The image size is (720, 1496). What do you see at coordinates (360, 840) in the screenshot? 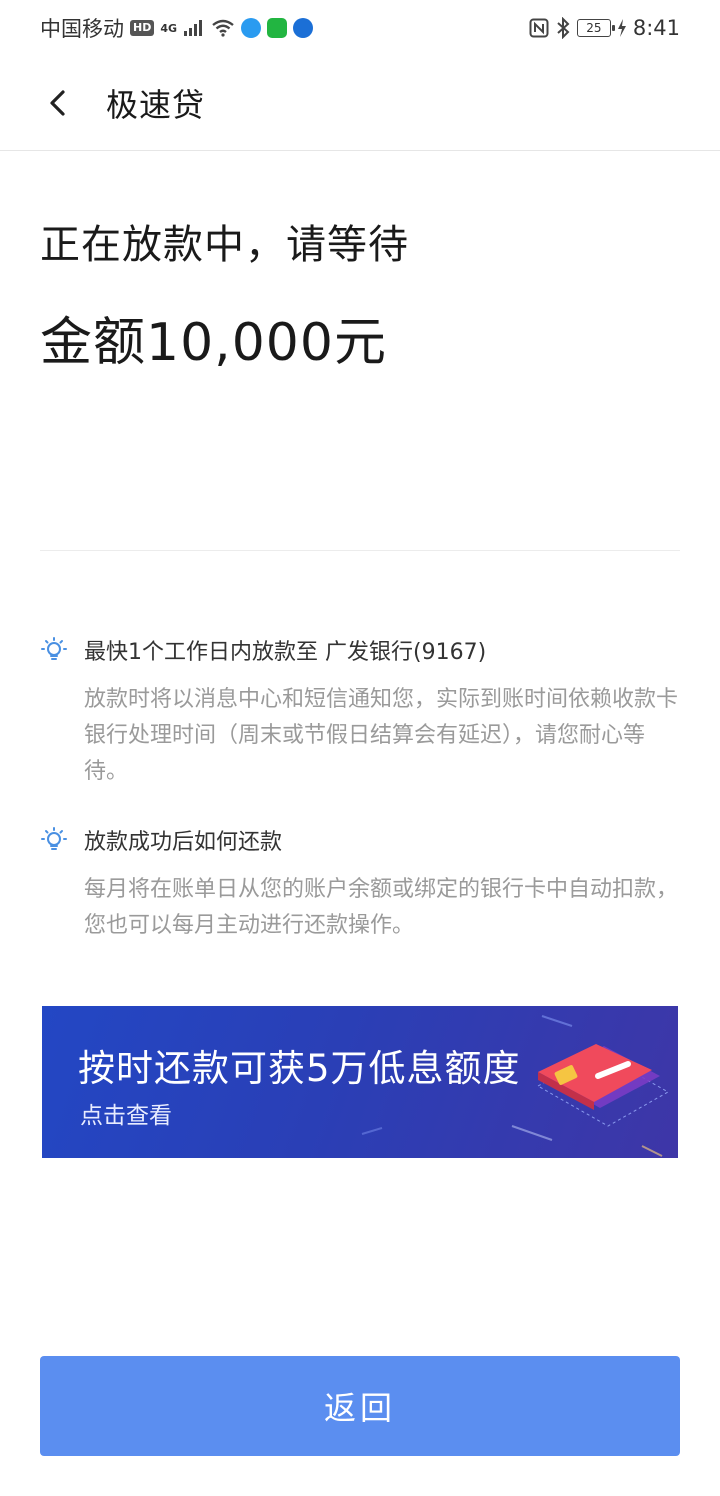
I see `info-heading-row: 放款成功后如何还款` at bounding box center [360, 840].